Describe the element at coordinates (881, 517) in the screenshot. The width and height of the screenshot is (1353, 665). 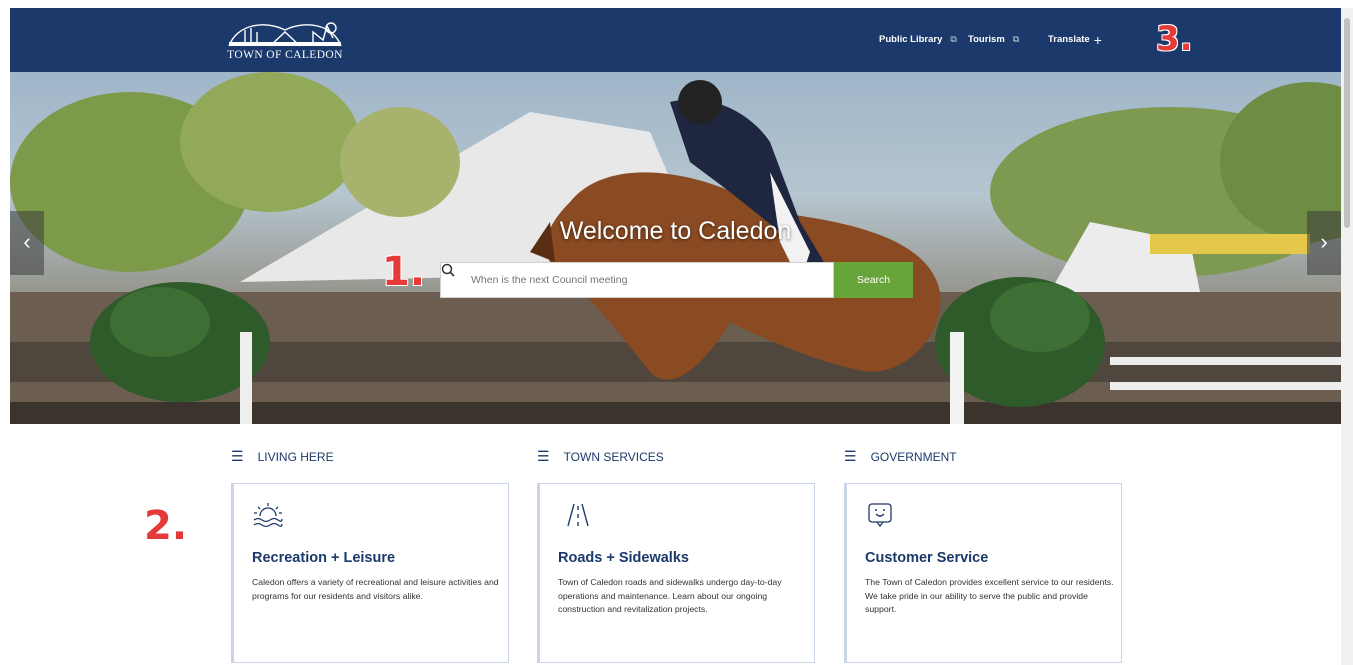
I see `chat-smile-icon` at that location.